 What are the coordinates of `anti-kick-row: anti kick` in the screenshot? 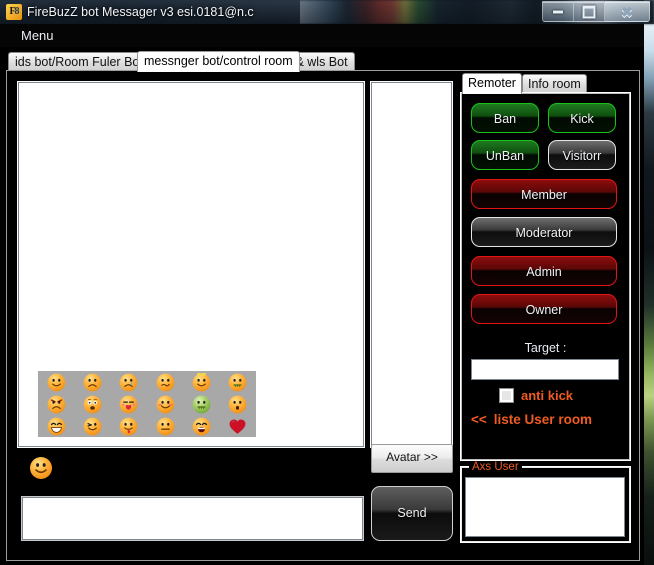 It's located at (536, 395).